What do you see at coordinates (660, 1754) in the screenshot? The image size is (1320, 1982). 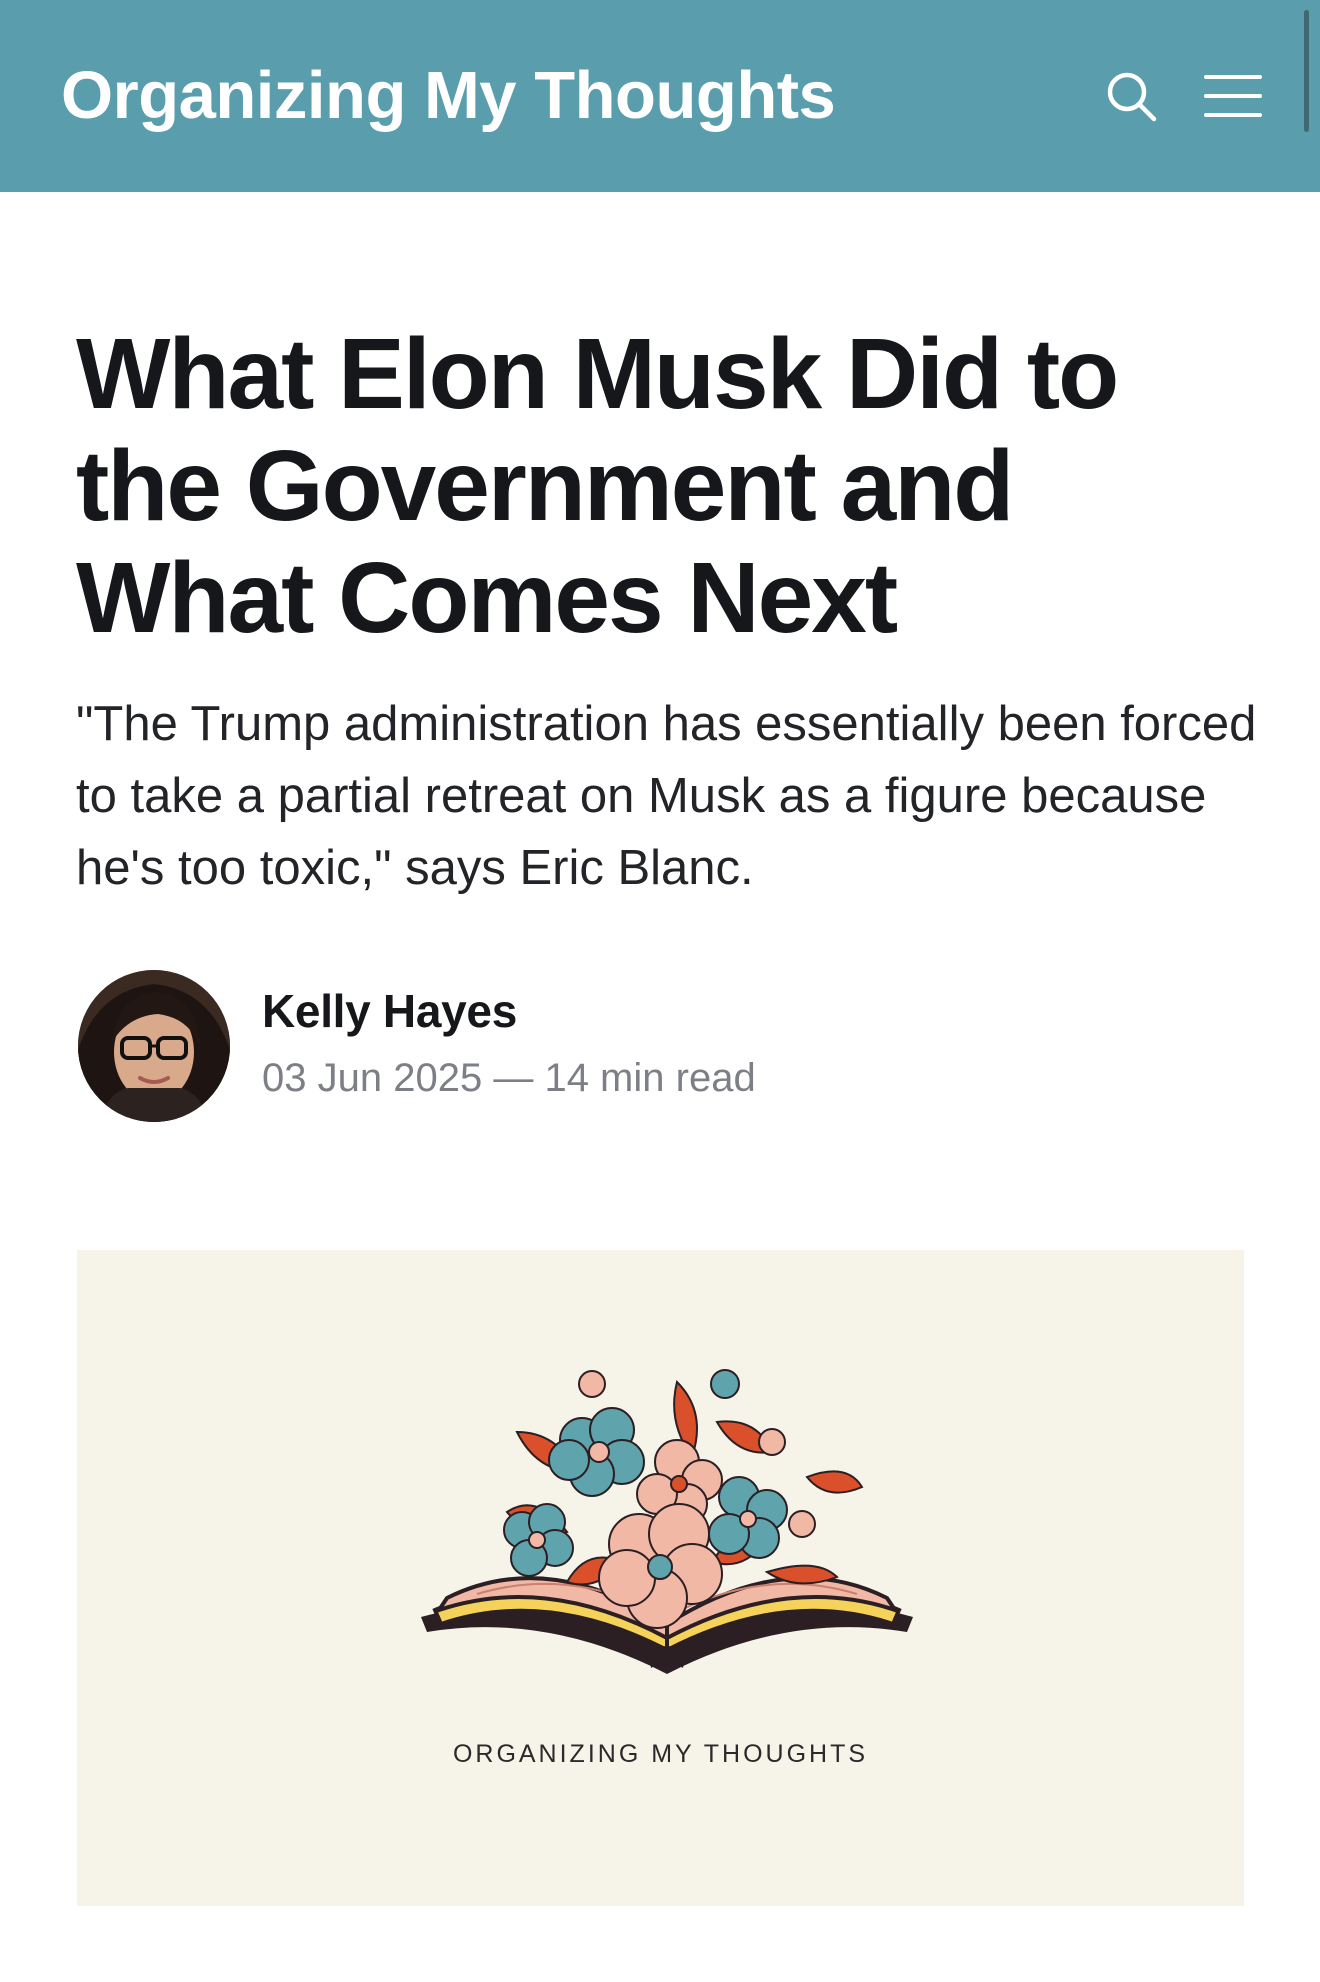 I see `logo-caption: ORGANIZING MY THOUGHTS` at bounding box center [660, 1754].